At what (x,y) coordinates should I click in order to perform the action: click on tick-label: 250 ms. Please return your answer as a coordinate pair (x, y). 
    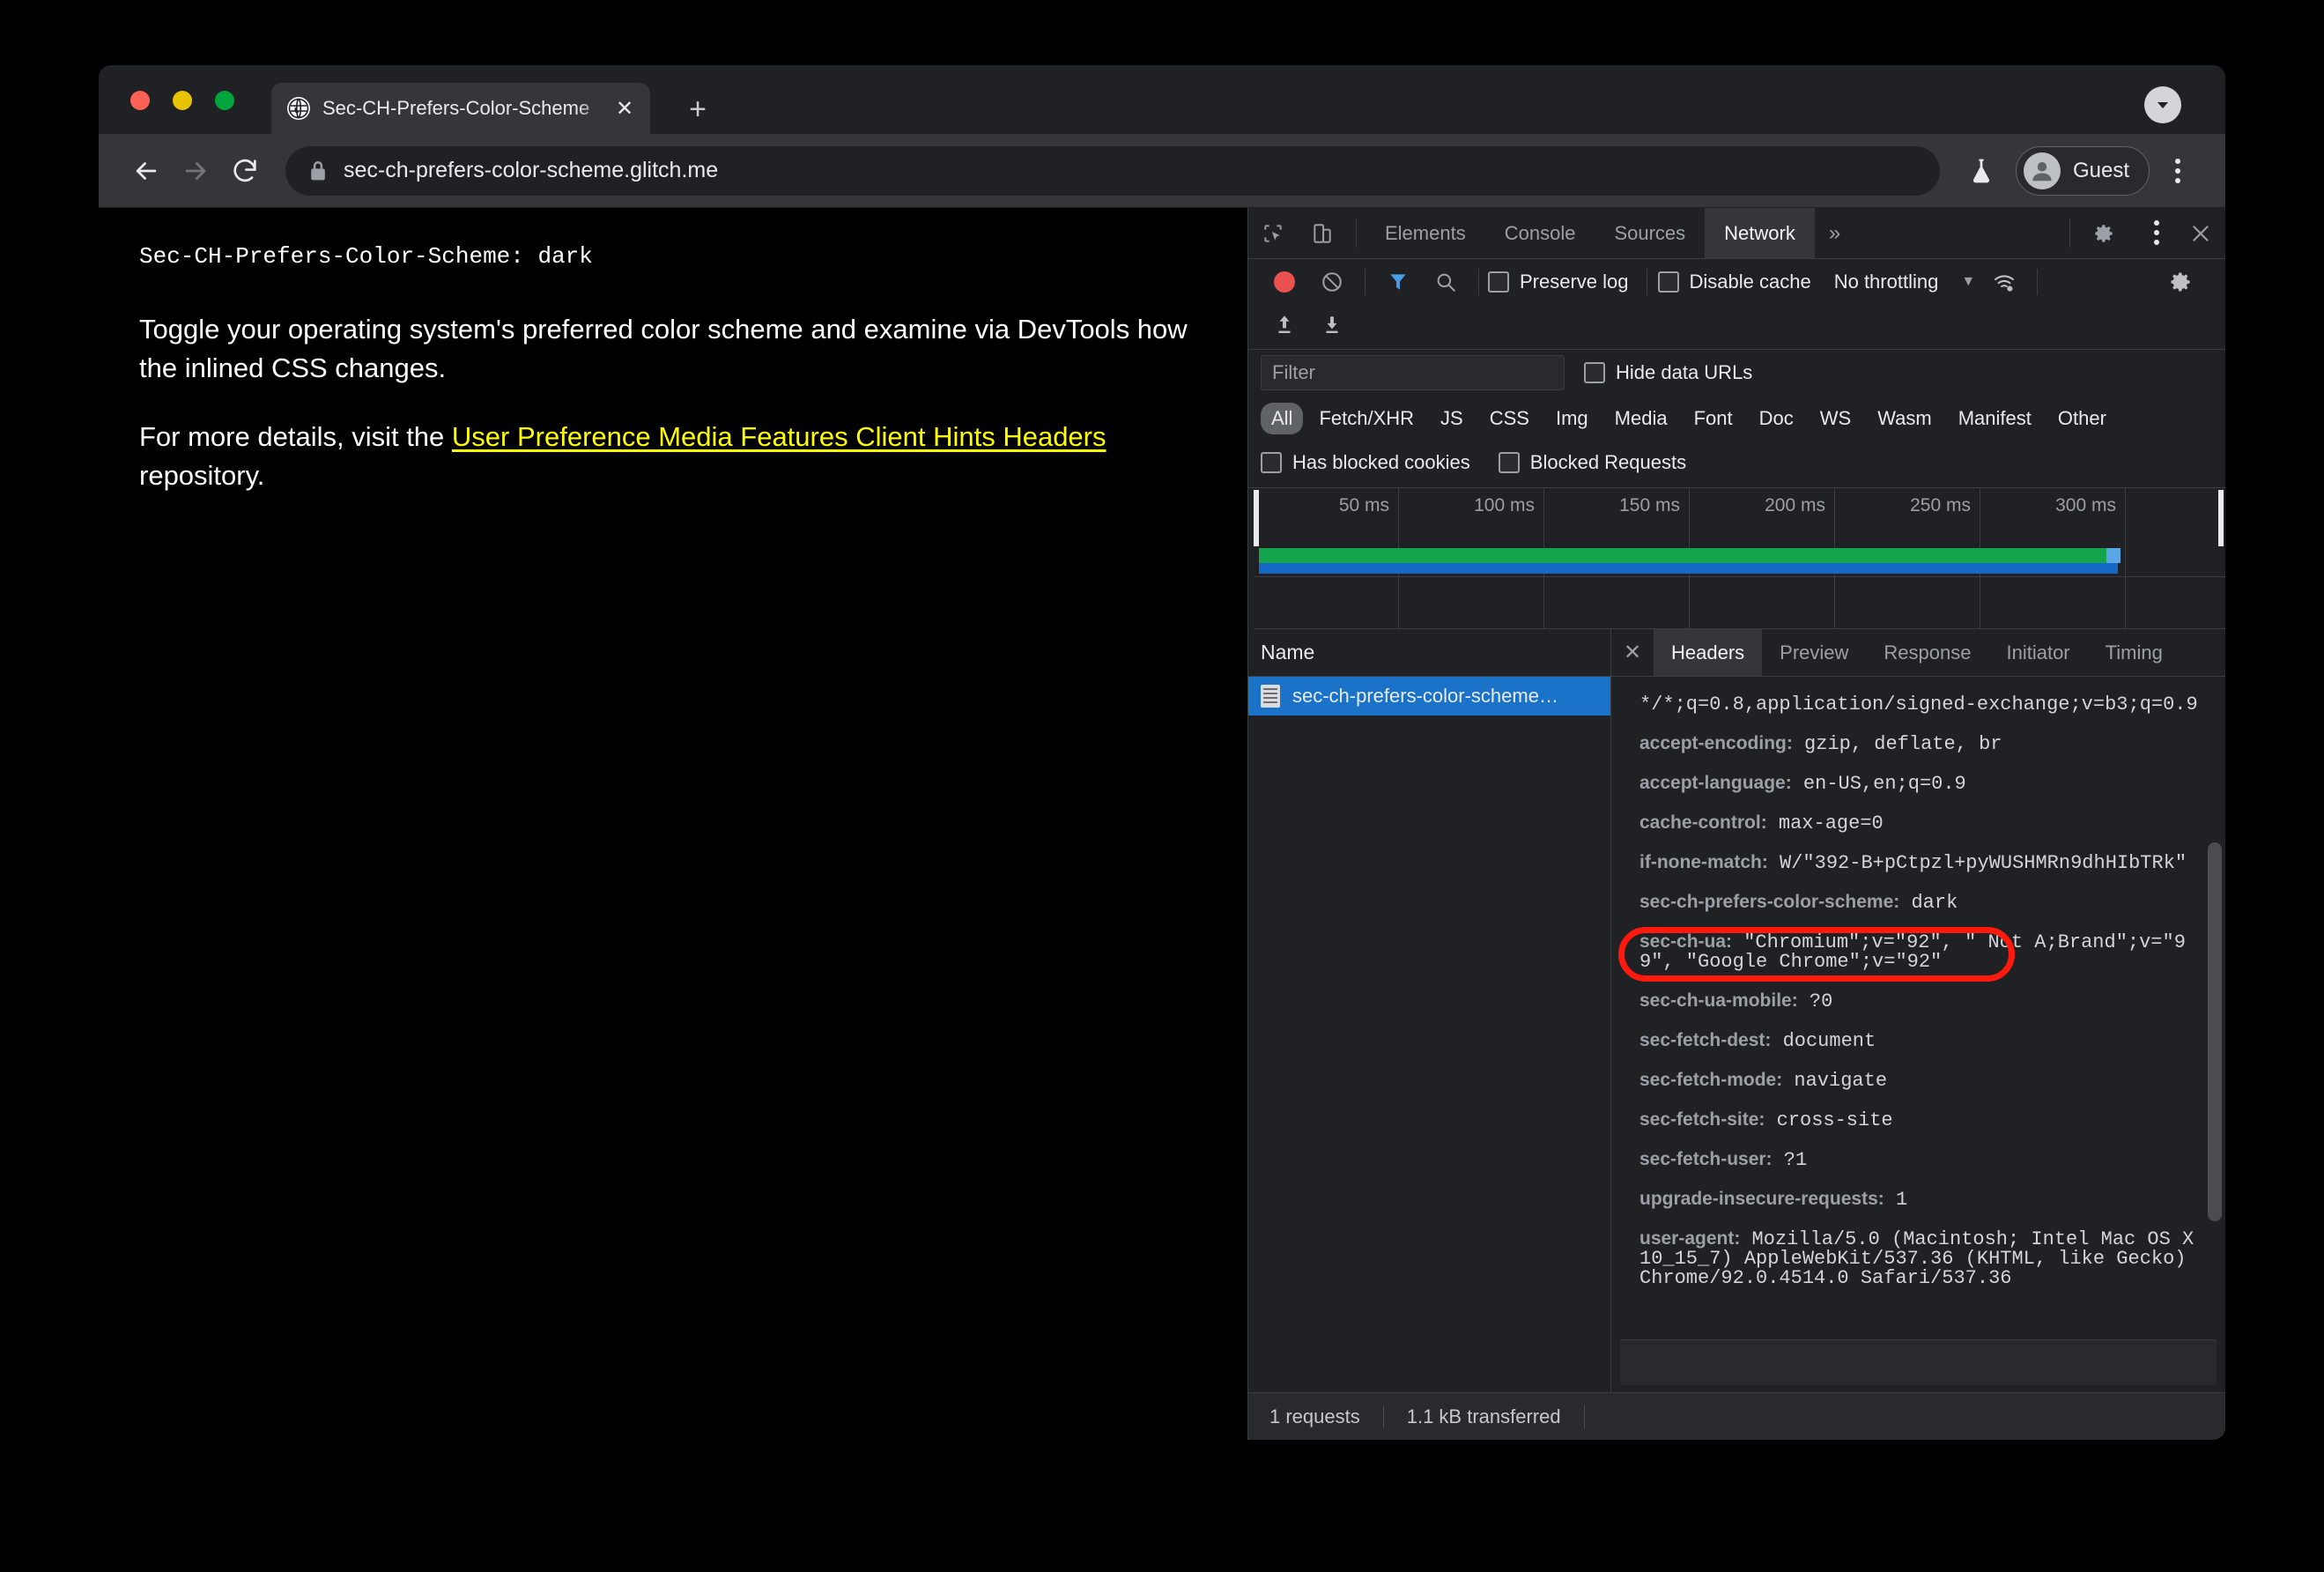
    Looking at the image, I should click on (1940, 505).